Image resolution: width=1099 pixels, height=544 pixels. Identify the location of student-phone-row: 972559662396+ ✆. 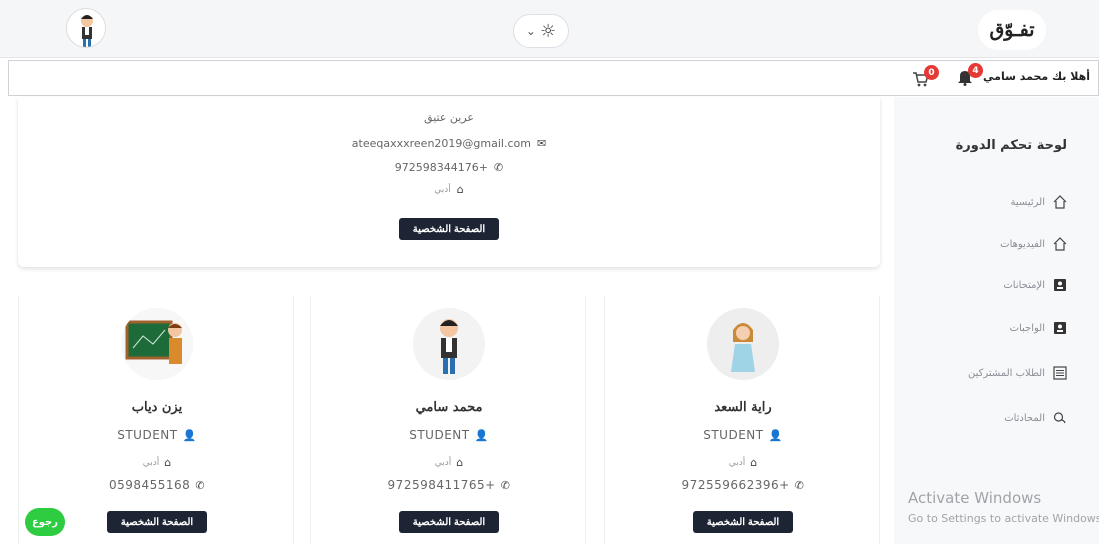
(743, 485).